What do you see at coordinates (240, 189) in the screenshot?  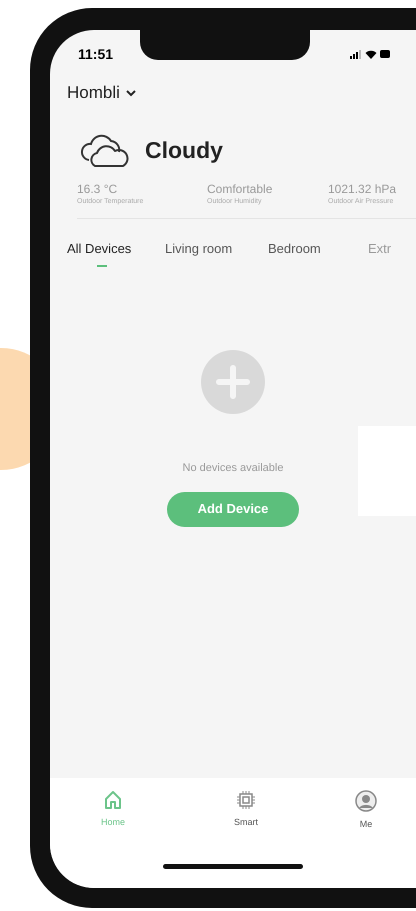 I see `stat-value: Comfortable` at bounding box center [240, 189].